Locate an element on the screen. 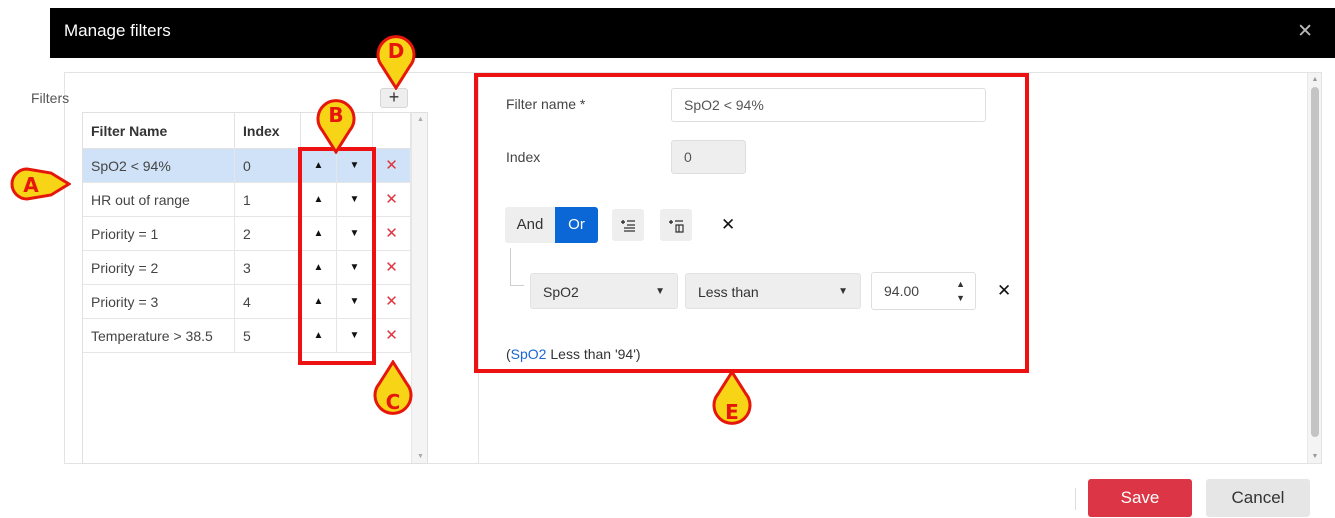 The height and width of the screenshot is (518, 1335). filter-name-cell: Temperature > 38.5 is located at coordinates (159, 336).